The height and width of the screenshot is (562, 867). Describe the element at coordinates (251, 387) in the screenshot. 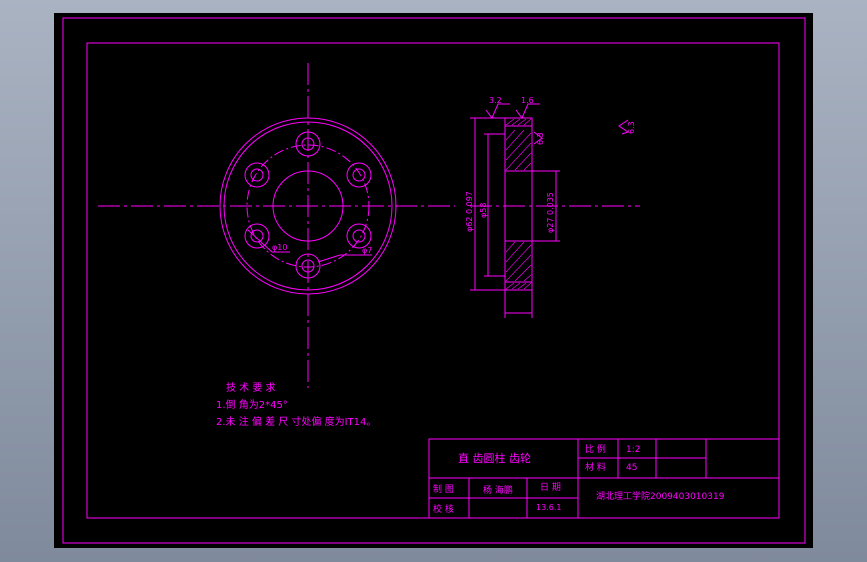

I see `tech-req-title: 技 术 要 求` at that location.